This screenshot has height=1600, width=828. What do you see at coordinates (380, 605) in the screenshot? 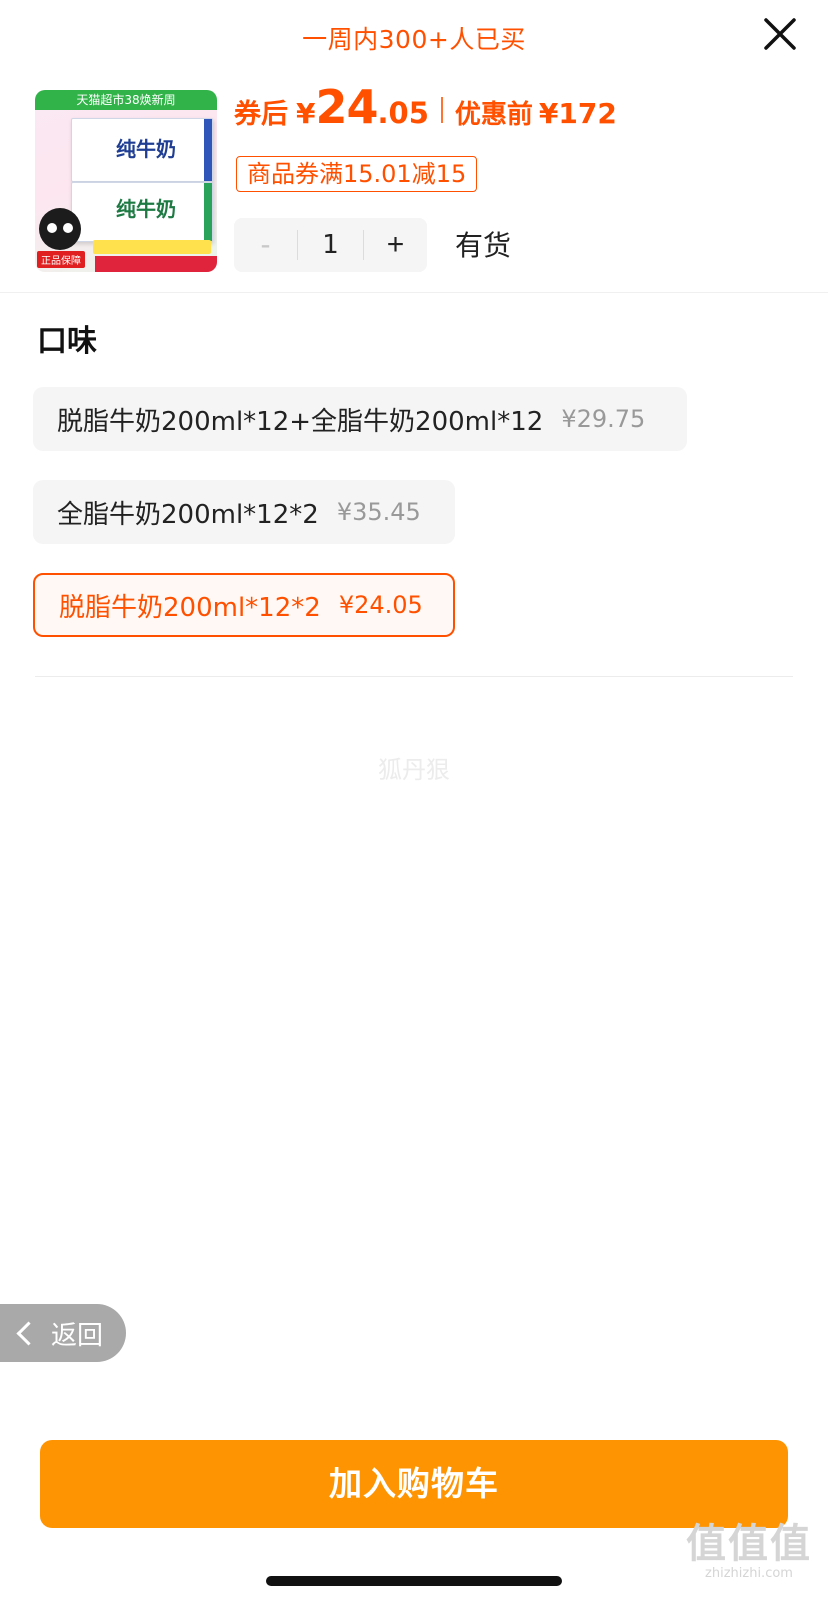
I see `flavor-option-price: ¥24.05` at bounding box center [380, 605].